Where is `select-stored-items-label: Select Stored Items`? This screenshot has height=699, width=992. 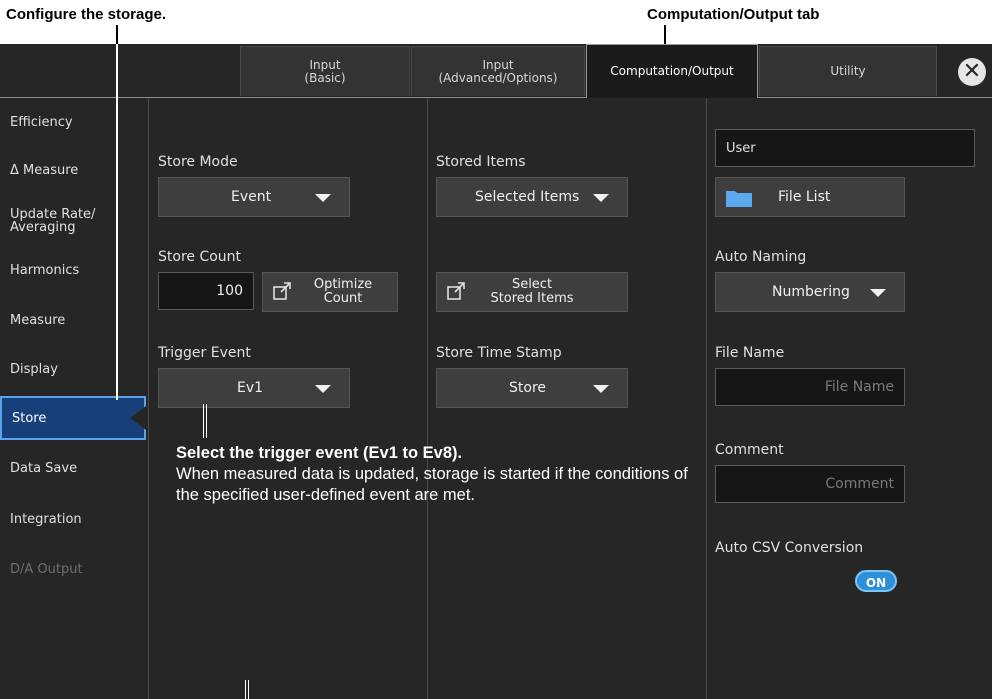 select-stored-items-label: Select Stored Items is located at coordinates (532, 291).